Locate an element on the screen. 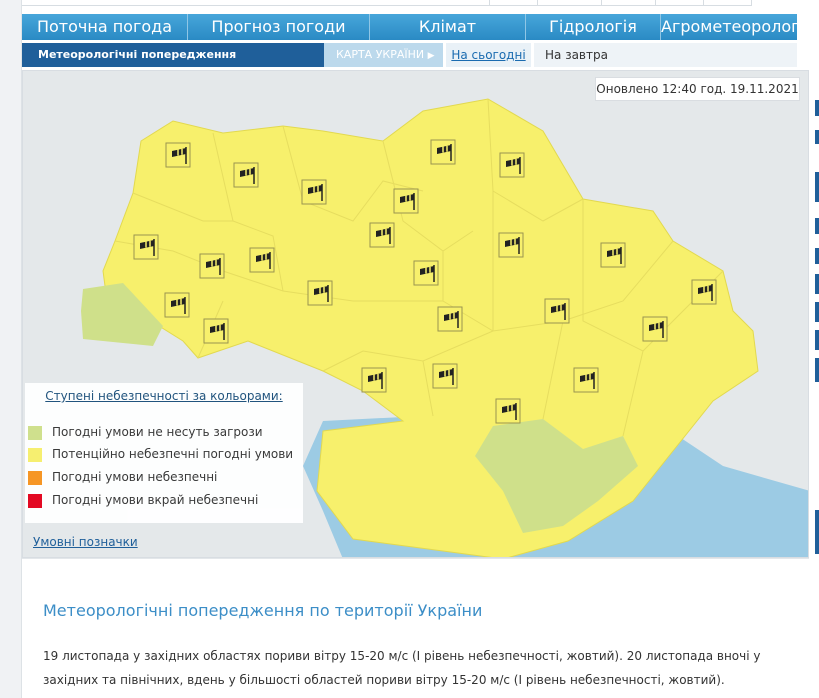 The image size is (819, 698). legend-swatch-red is located at coordinates (35, 501).